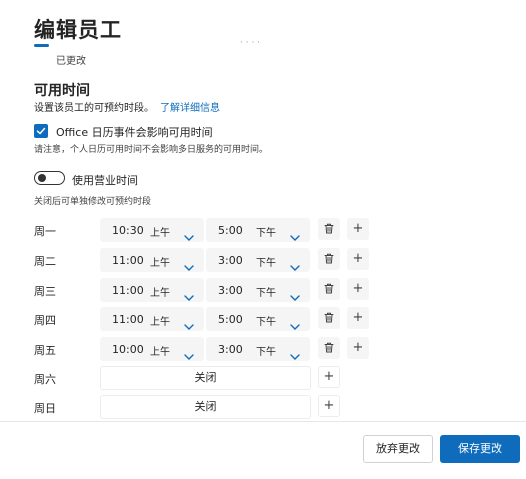  I want to click on day-label: 周二, so click(45, 261).